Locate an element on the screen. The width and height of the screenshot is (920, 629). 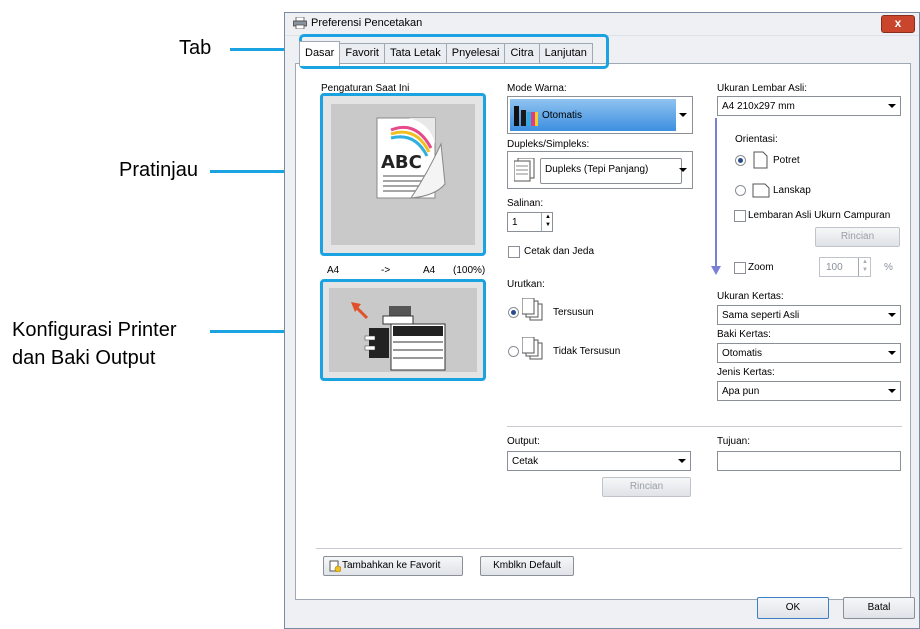
window-title: Preferensi Pencetakan is located at coordinates (367, 23).